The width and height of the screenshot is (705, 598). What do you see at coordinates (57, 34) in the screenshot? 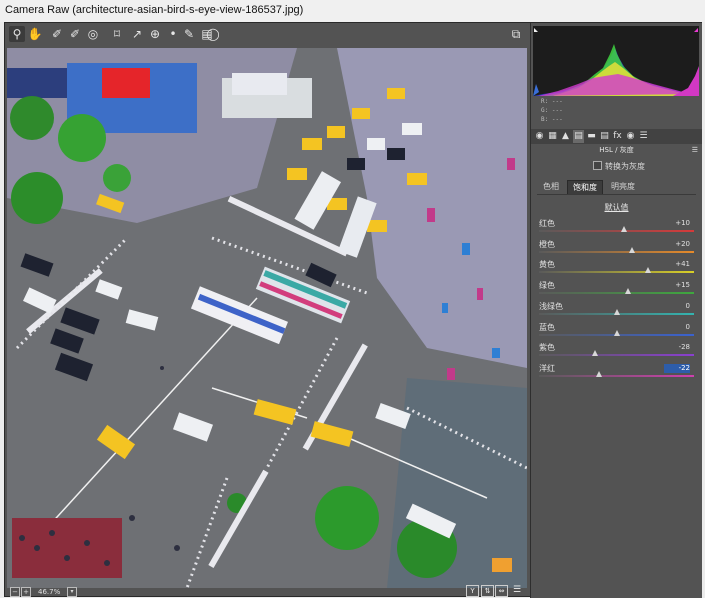
I see `white-balance-icon: ✐` at bounding box center [57, 34].